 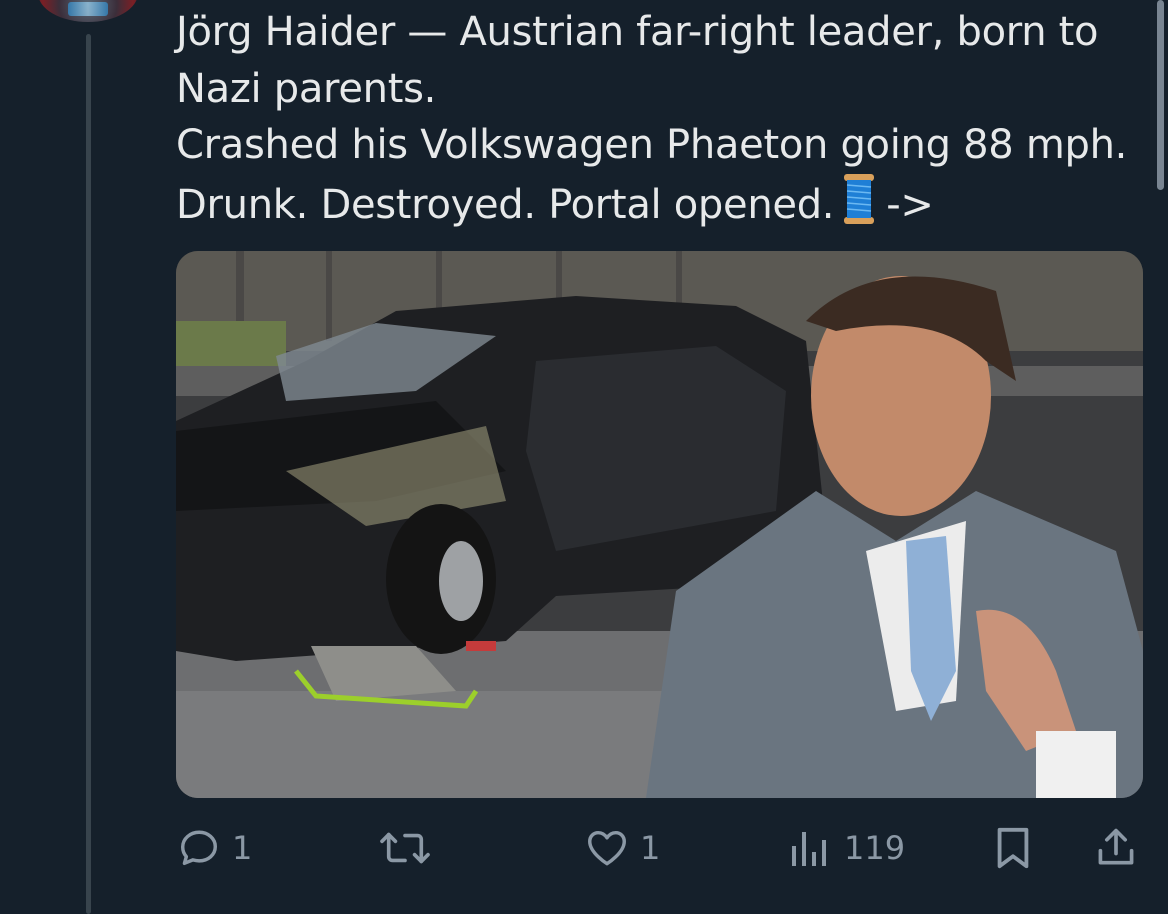 I want to click on share-button, so click(x=1116, y=848).